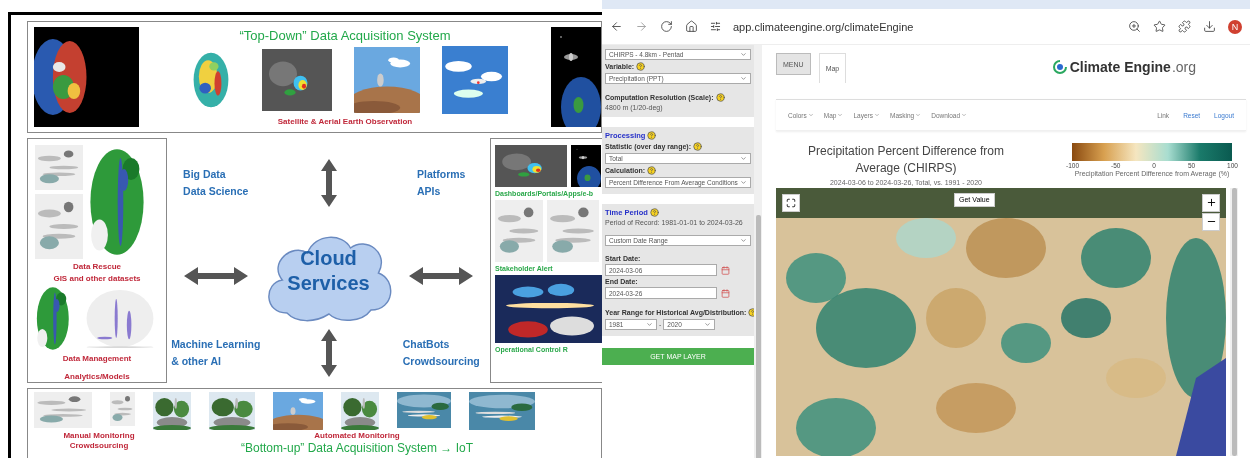 Image resolution: width=1250 pixels, height=458 pixels. What do you see at coordinates (1211, 203) in the screenshot?
I see `plus-icon` at bounding box center [1211, 203].